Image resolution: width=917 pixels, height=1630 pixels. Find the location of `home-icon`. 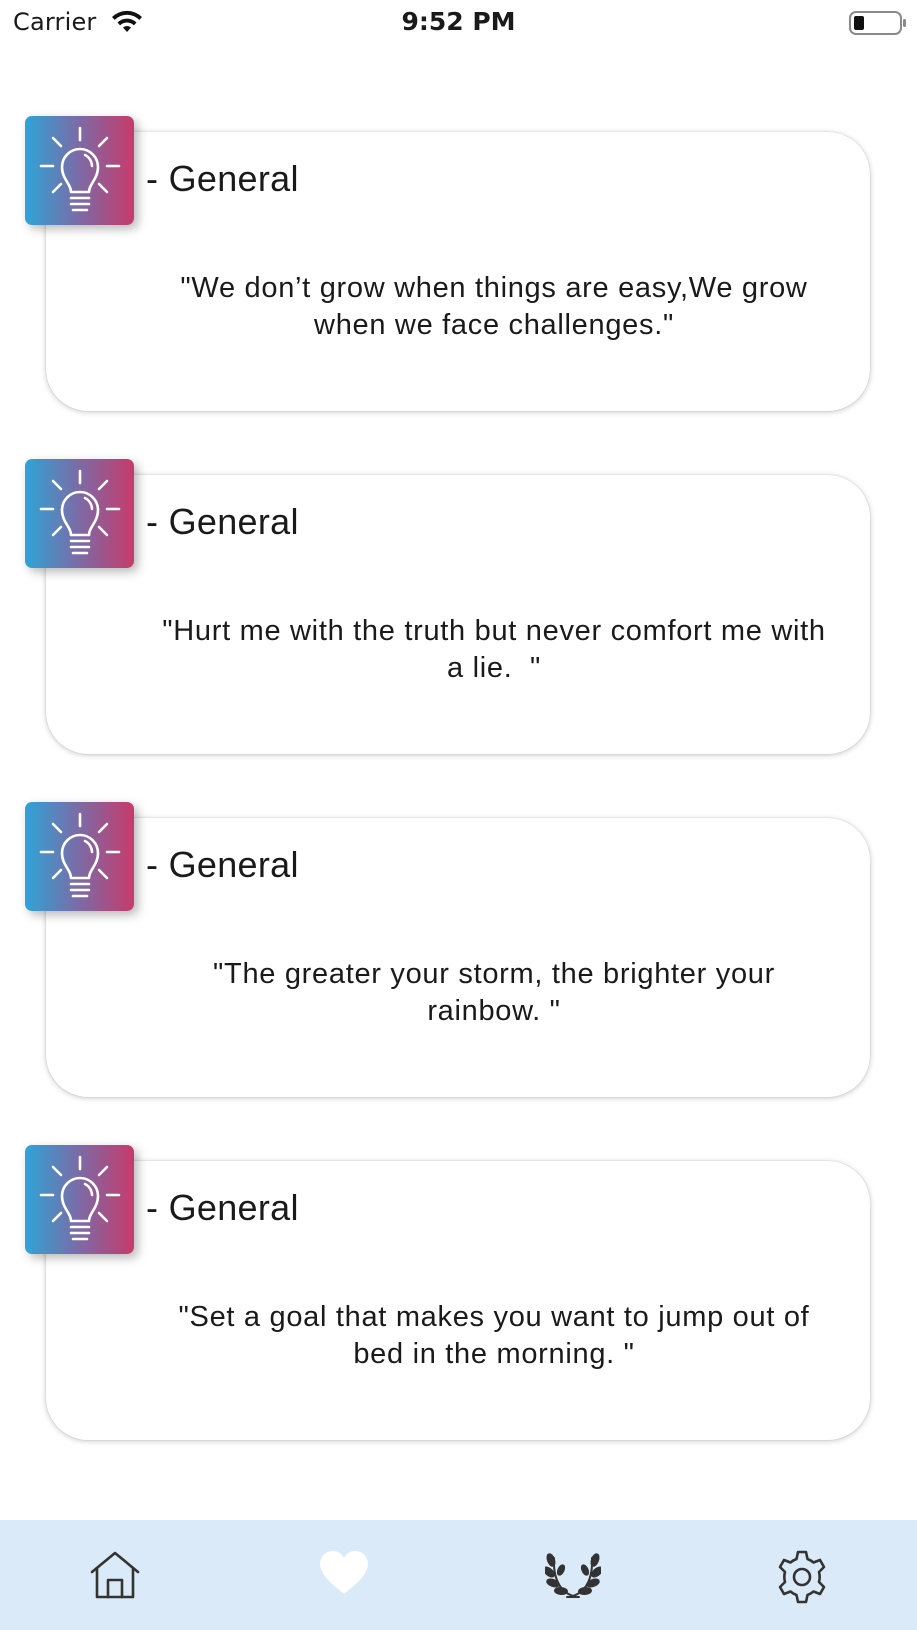

home-icon is located at coordinates (114, 1575).